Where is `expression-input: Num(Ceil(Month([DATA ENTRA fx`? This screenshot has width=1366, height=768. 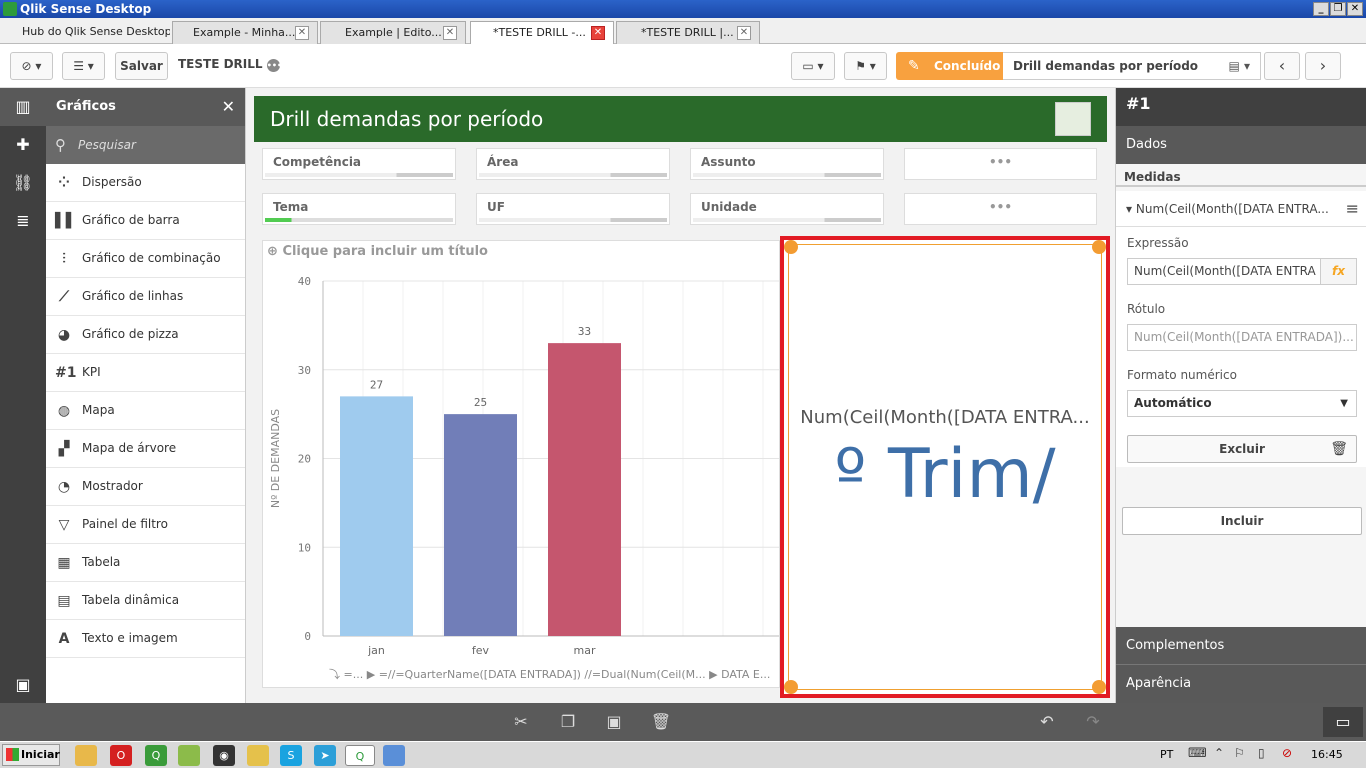
expression-input: Num(Ceil(Month([DATA ENTRA fx is located at coordinates (1242, 271).